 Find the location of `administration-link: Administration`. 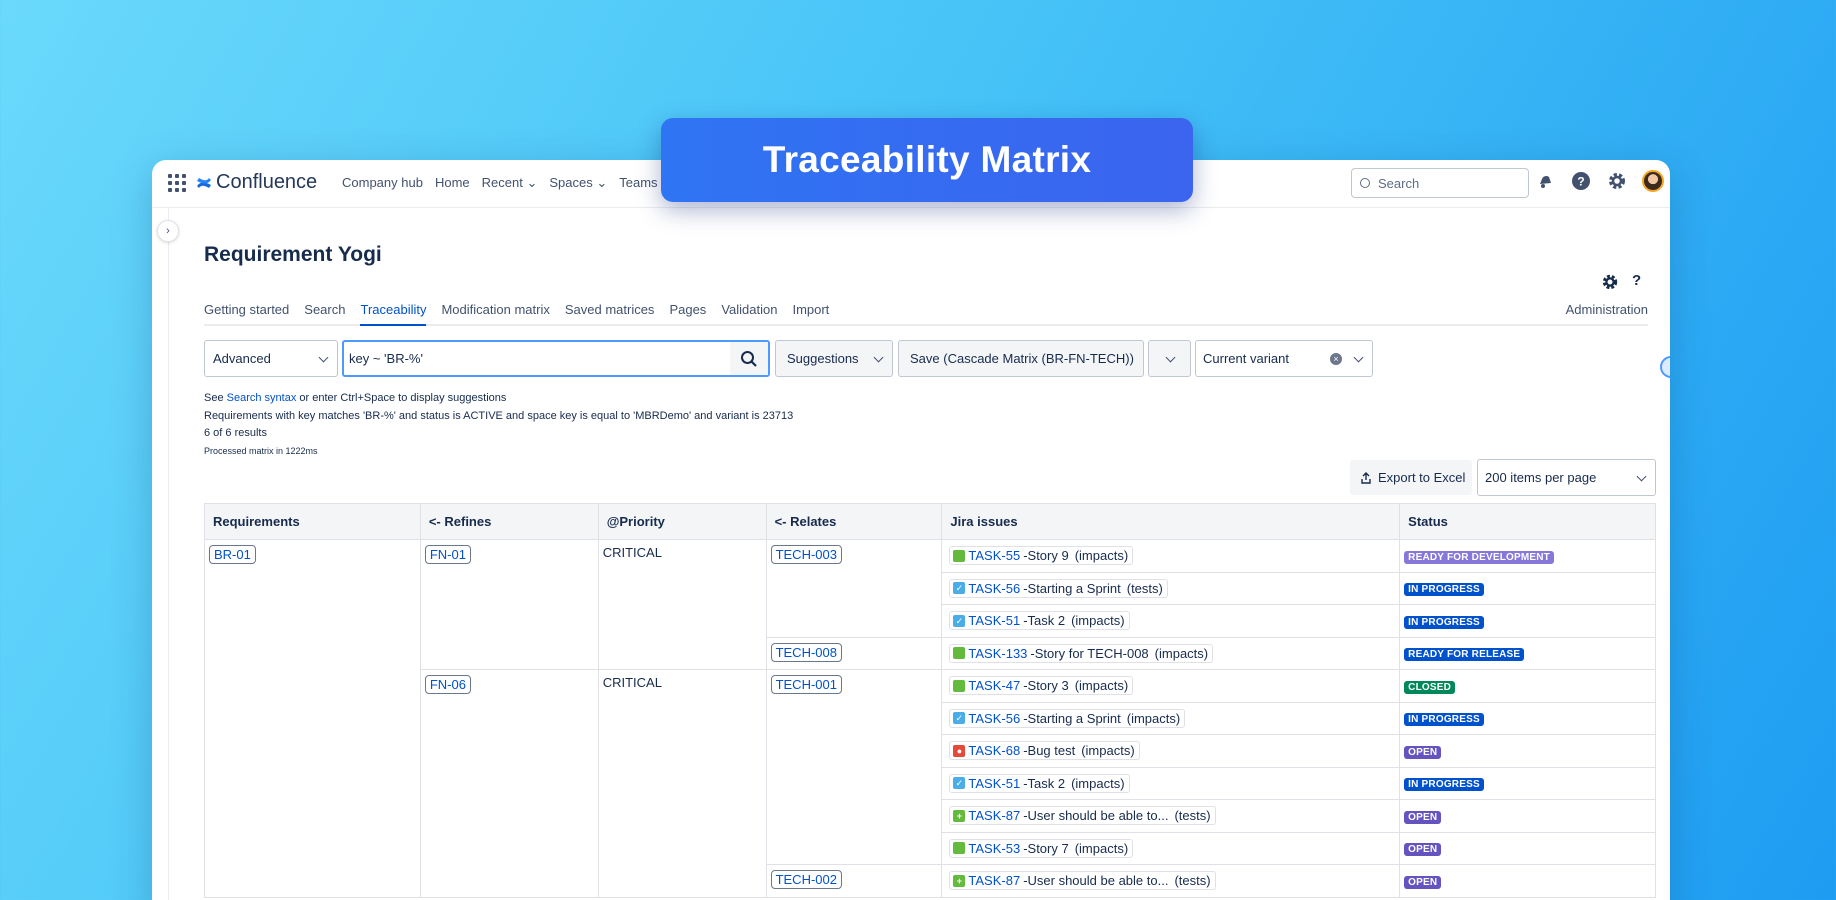

administration-link: Administration is located at coordinates (1607, 312).